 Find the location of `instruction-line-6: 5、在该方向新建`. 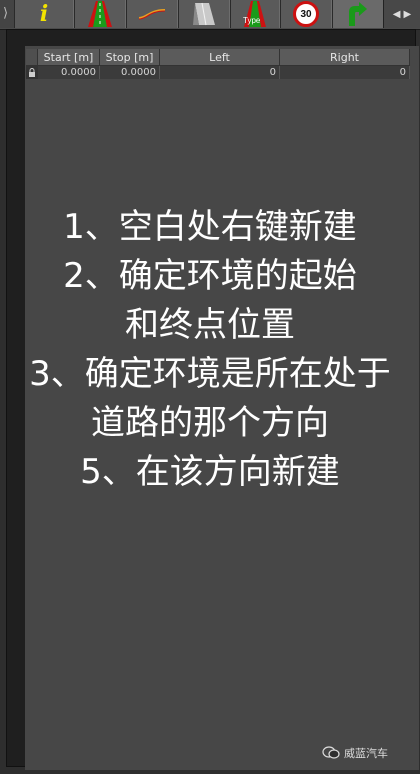

instruction-line-6: 5、在该方向新建 is located at coordinates (210, 472).